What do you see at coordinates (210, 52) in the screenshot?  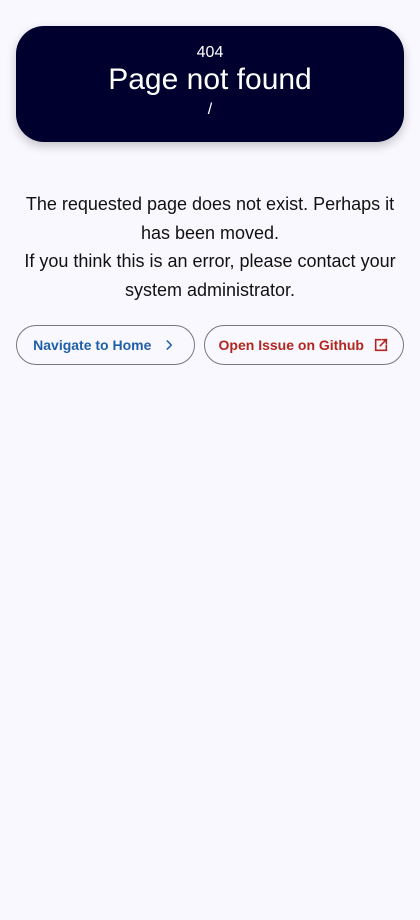 I see `error-code: 404` at bounding box center [210, 52].